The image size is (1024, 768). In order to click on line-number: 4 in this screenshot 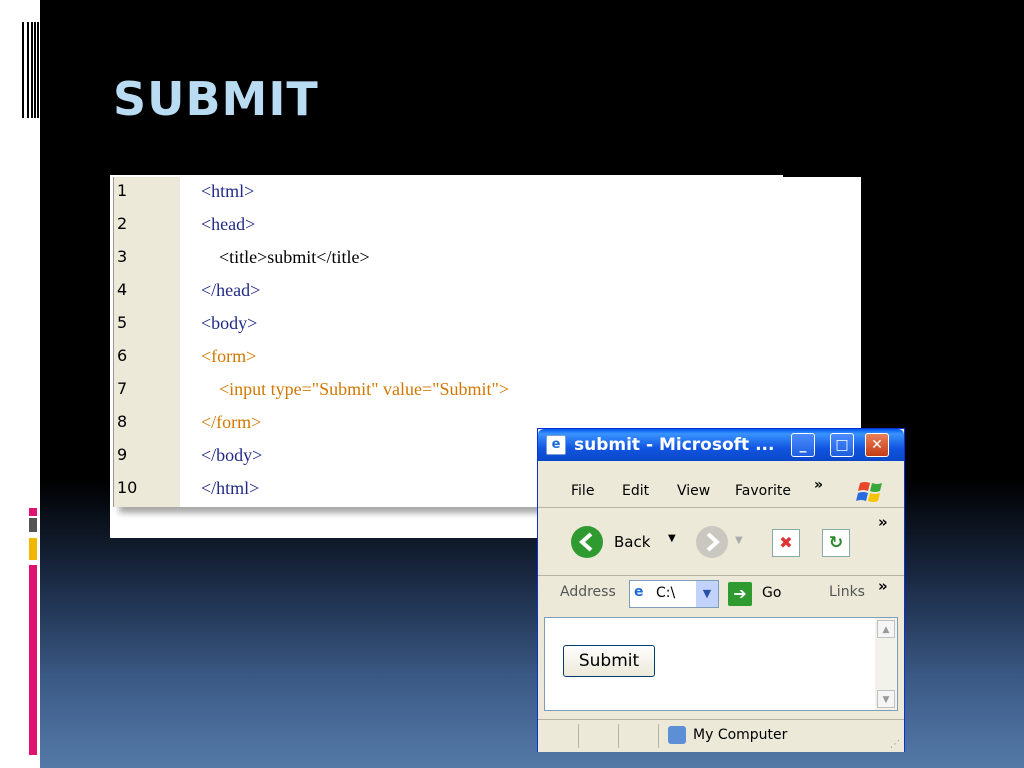, I will do `click(122, 289)`.